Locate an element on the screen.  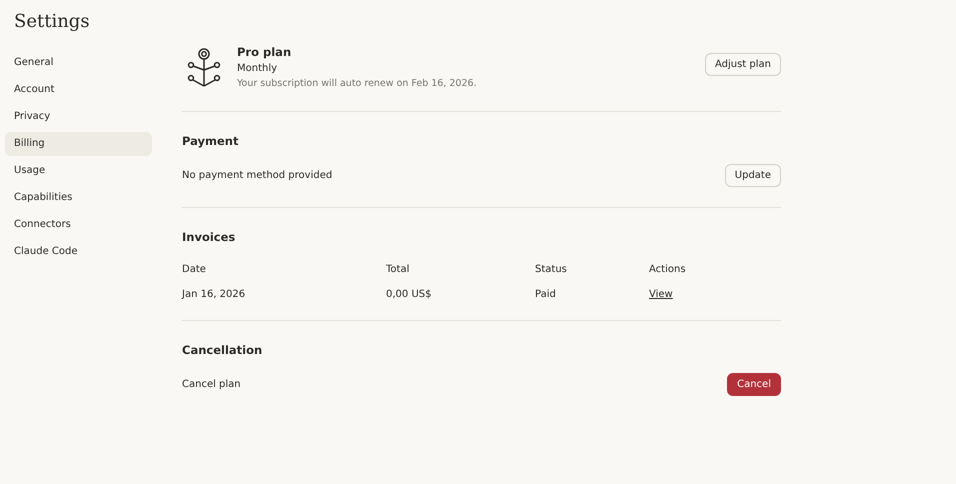
section-heading: Invoices is located at coordinates (209, 237).